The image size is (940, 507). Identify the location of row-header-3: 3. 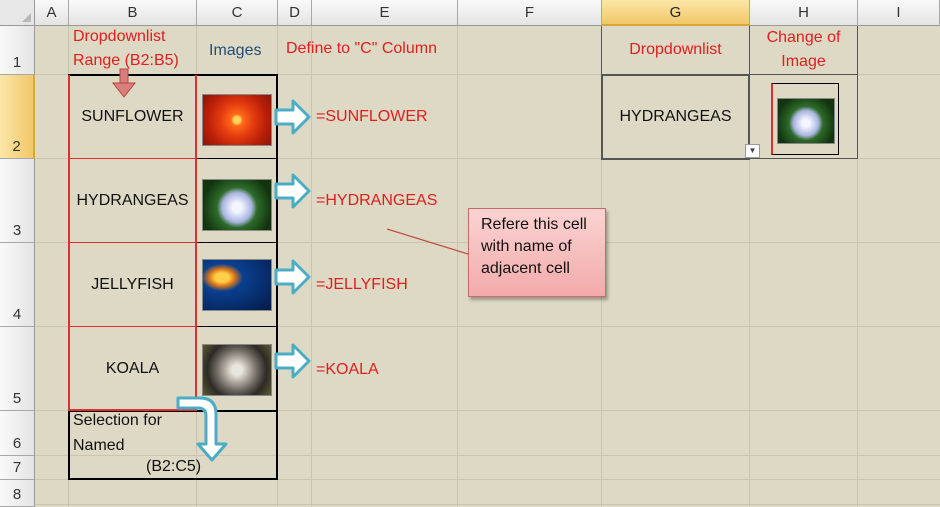
(17, 201).